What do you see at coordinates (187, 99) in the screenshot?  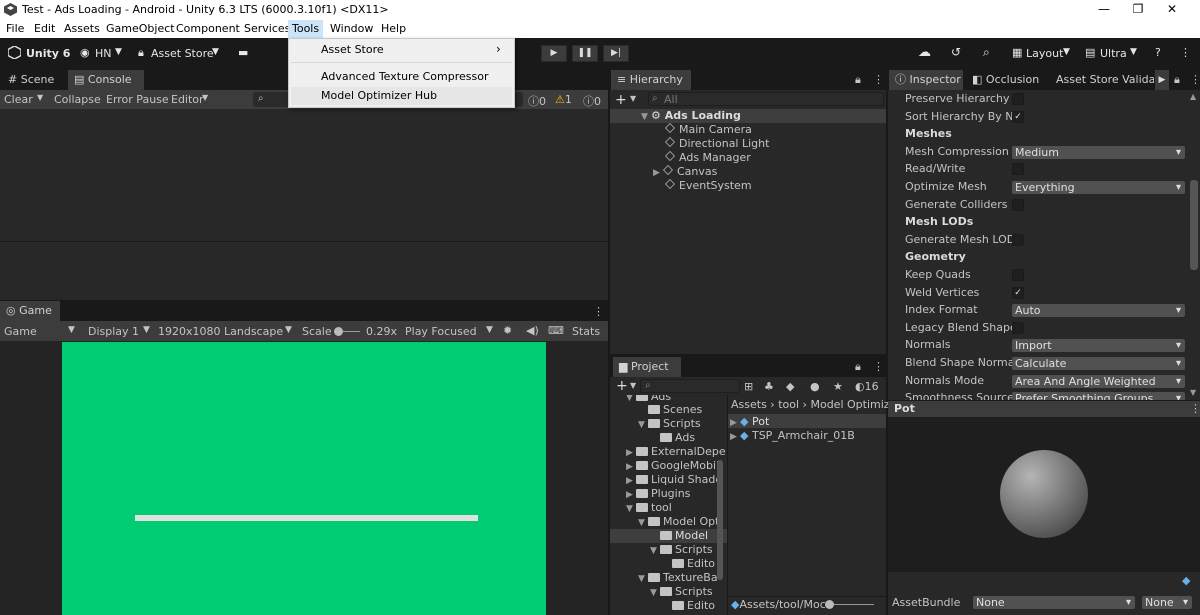 I see `editor-dropdown: Editor` at bounding box center [187, 99].